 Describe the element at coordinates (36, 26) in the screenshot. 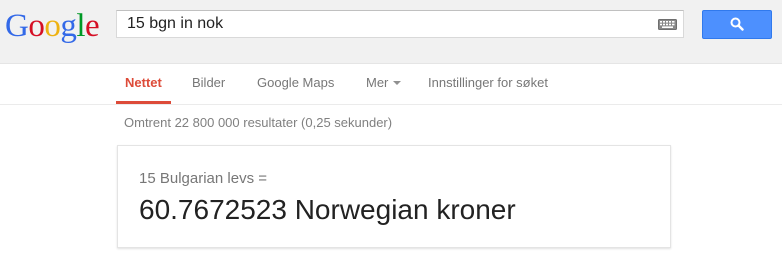

I see `logo-letter-o1: o` at that location.